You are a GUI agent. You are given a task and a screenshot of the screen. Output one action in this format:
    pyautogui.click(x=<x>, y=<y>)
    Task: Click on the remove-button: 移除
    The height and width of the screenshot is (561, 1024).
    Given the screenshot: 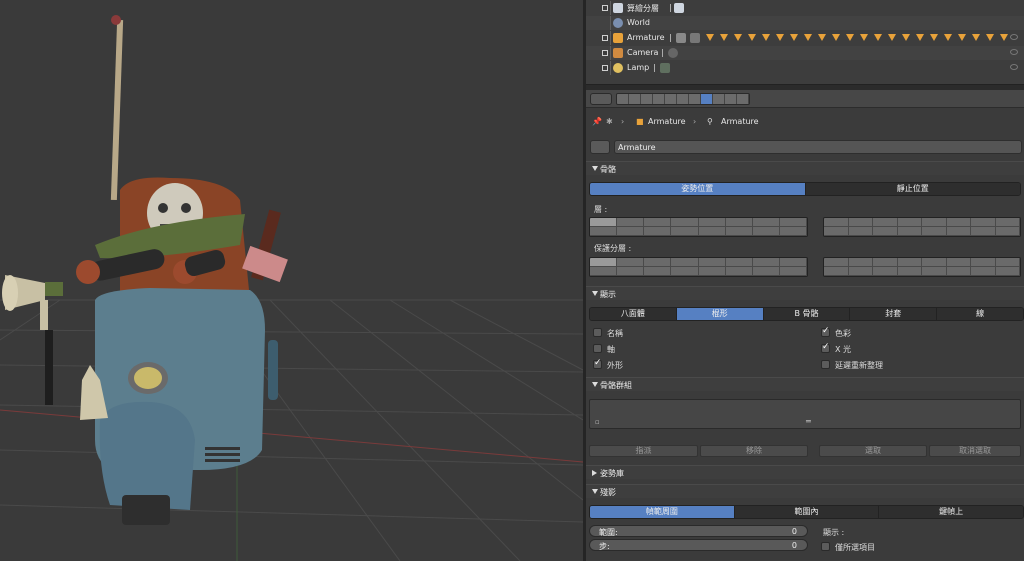 What is the action you would take?
    pyautogui.click(x=754, y=451)
    